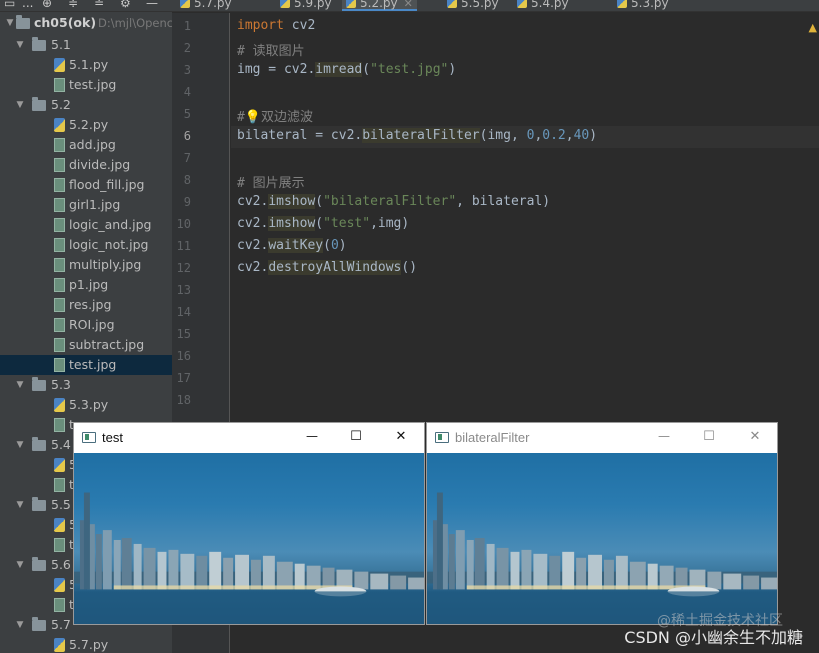 The height and width of the screenshot is (653, 819). I want to click on tree-file: p1.jpg, so click(86, 285).